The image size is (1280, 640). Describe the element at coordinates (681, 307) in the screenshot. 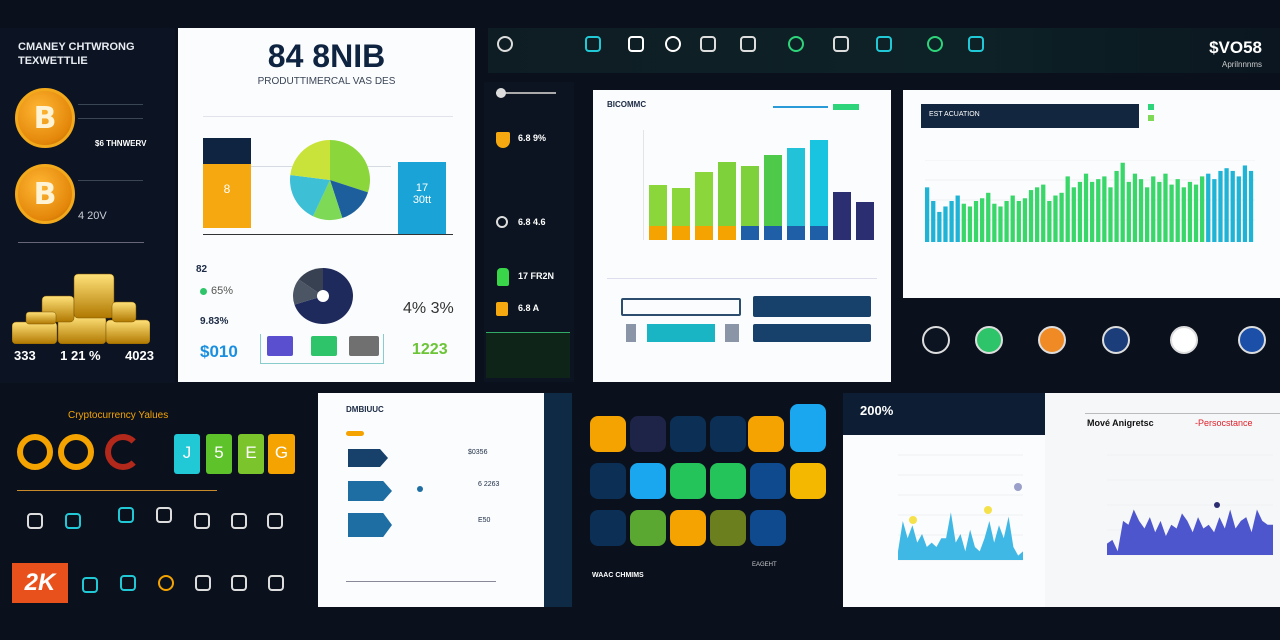

I see `range-input` at that location.